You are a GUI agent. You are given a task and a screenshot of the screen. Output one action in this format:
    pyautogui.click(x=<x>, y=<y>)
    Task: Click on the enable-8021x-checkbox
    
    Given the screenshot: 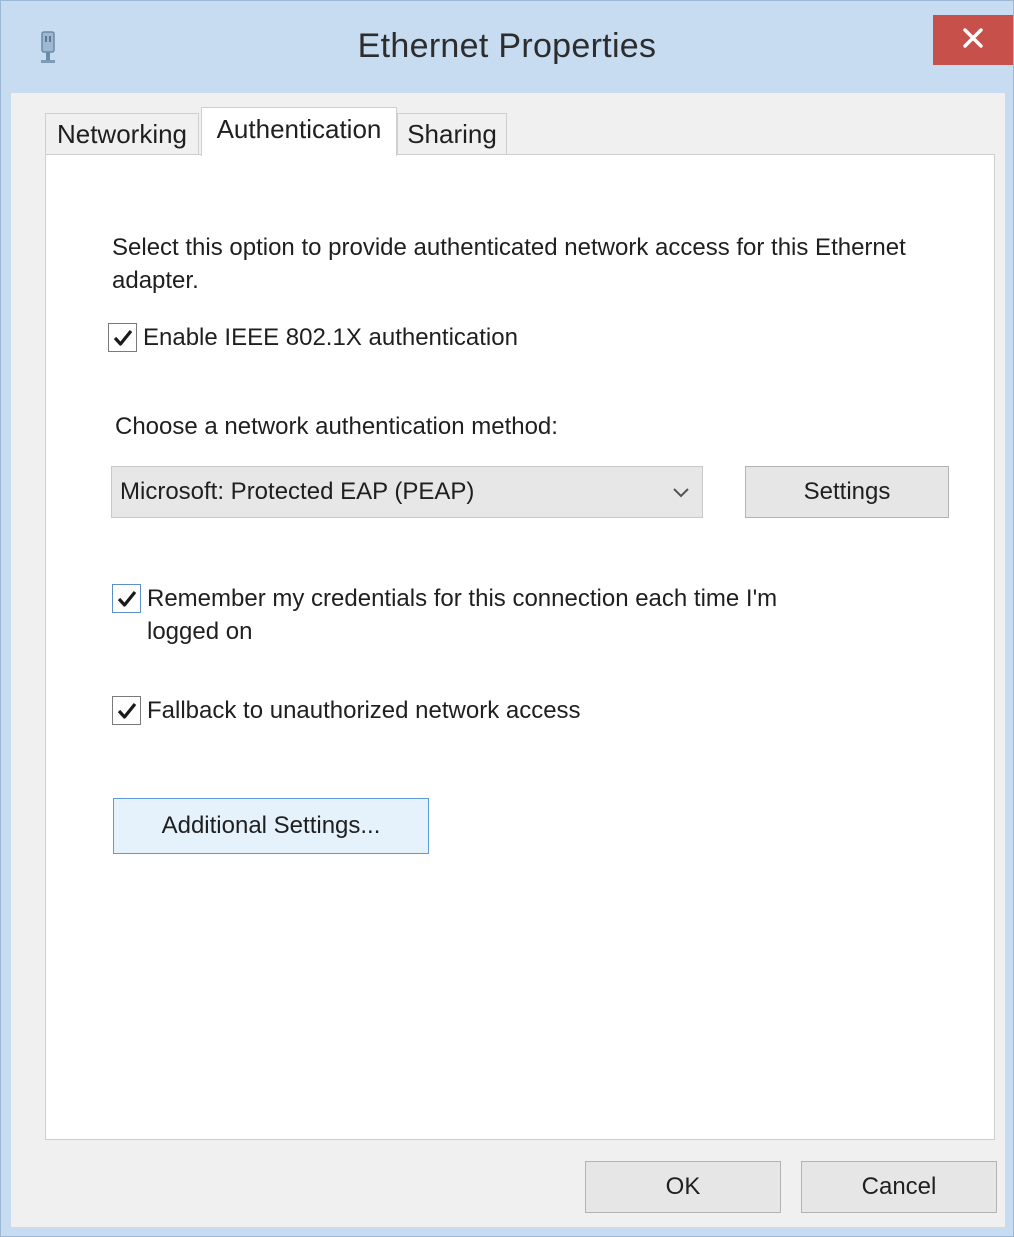 What is the action you would take?
    pyautogui.click(x=122, y=337)
    